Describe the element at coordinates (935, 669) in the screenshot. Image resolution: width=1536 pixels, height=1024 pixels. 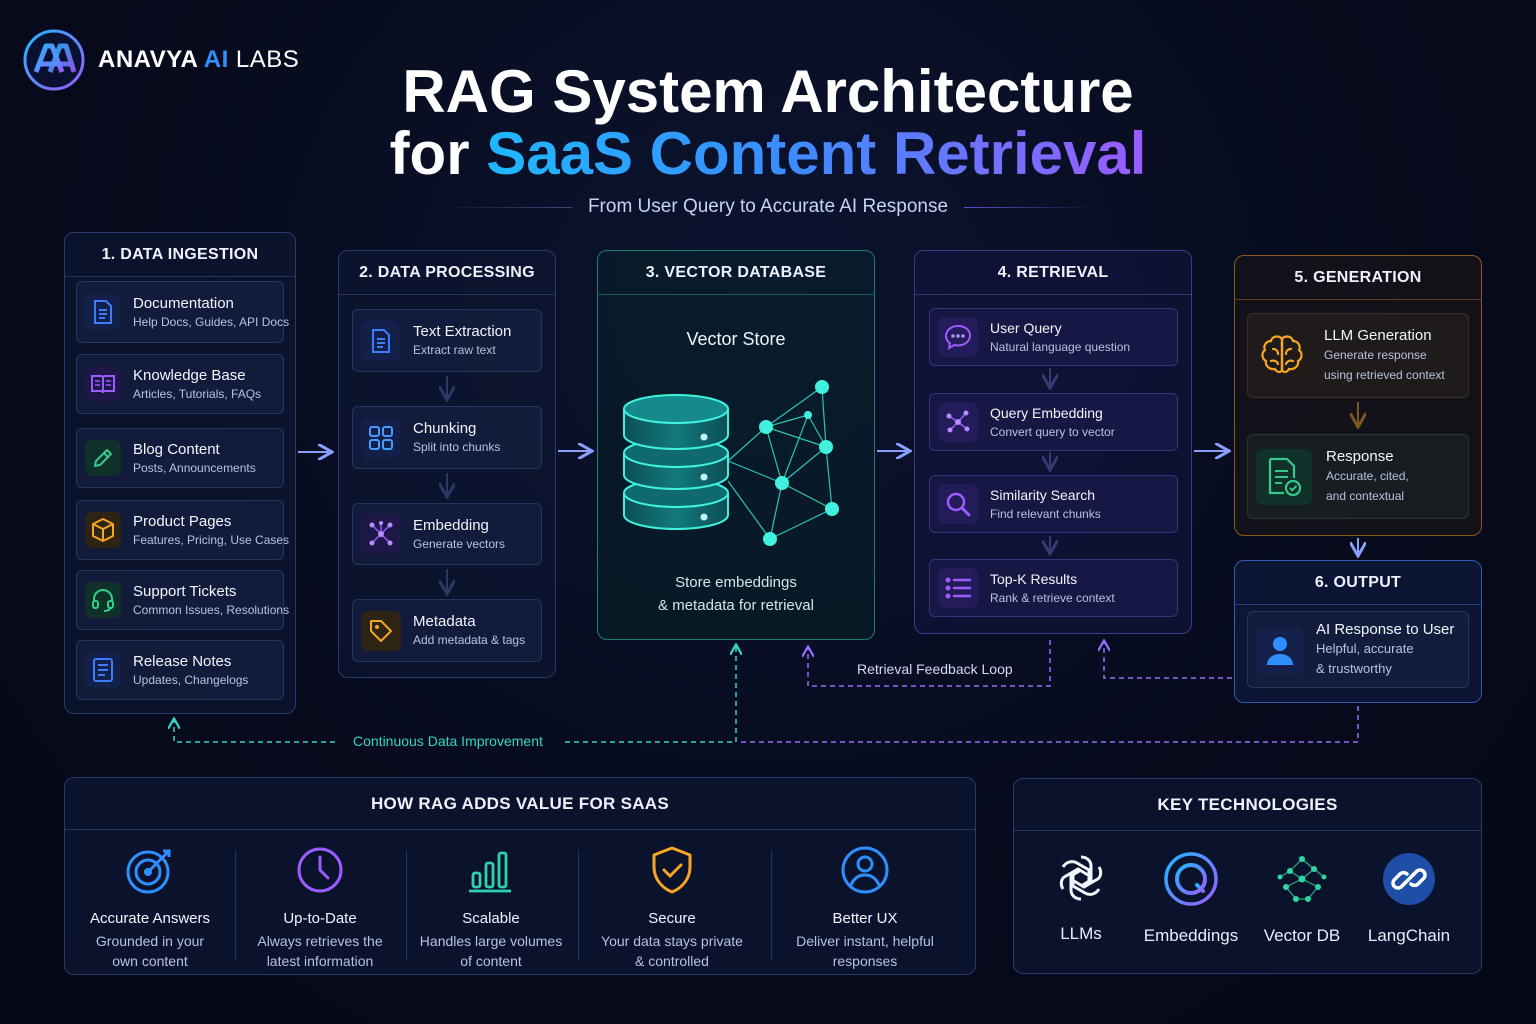
I see `feedback-loop-label: Retrieval Feedback Loop` at that location.